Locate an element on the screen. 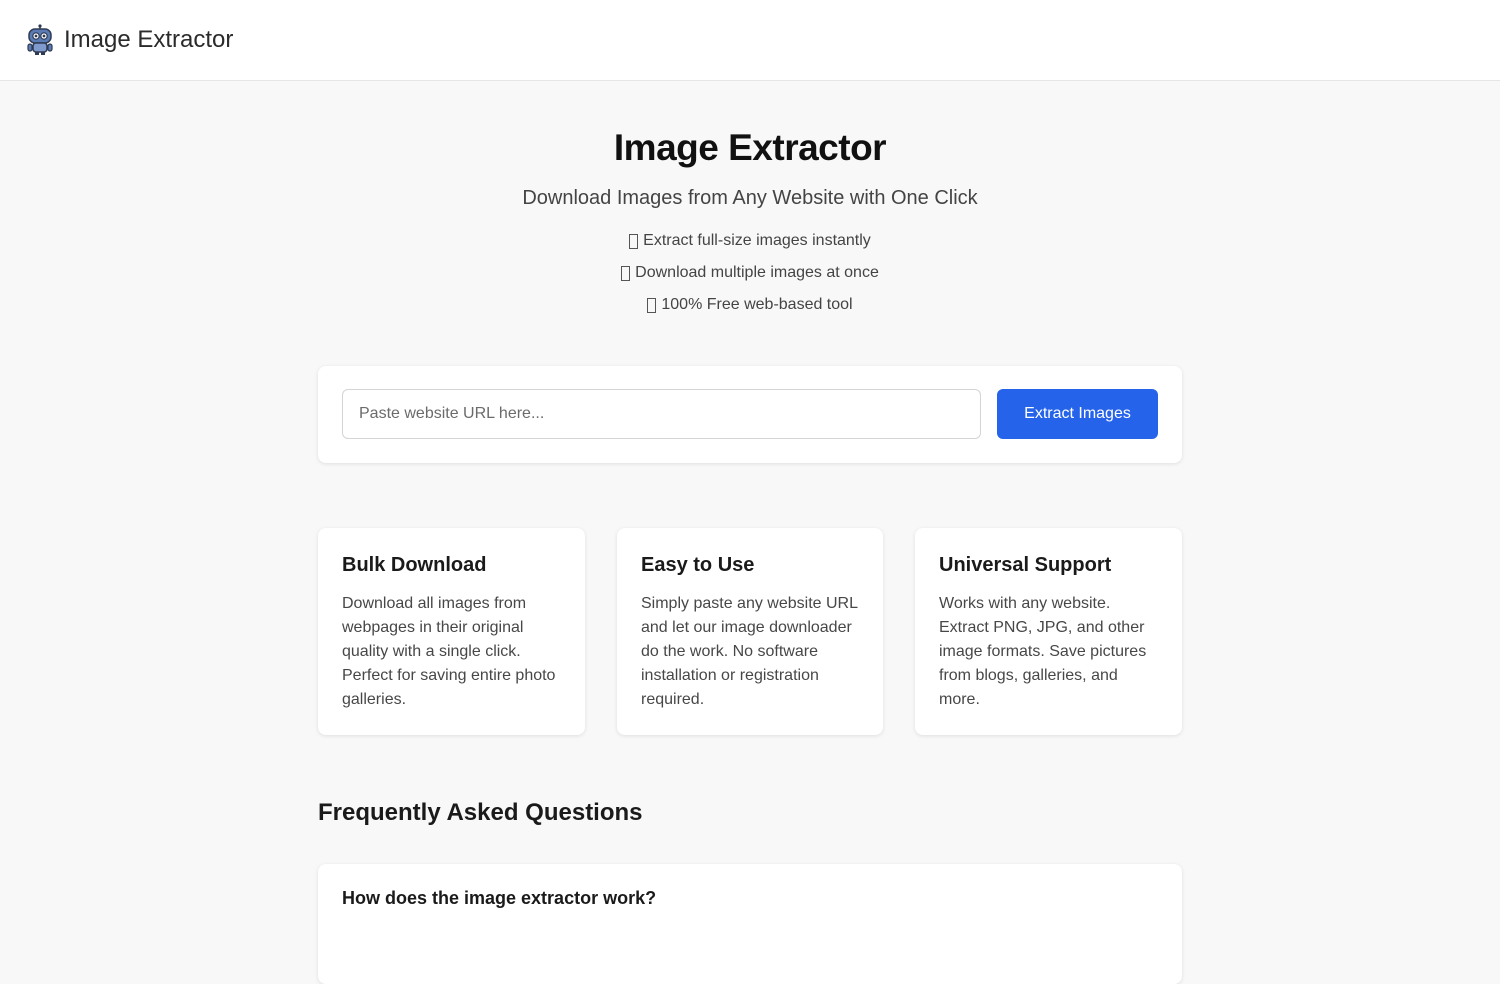  bullet-item: Download multiple images at once is located at coordinates (750, 278).